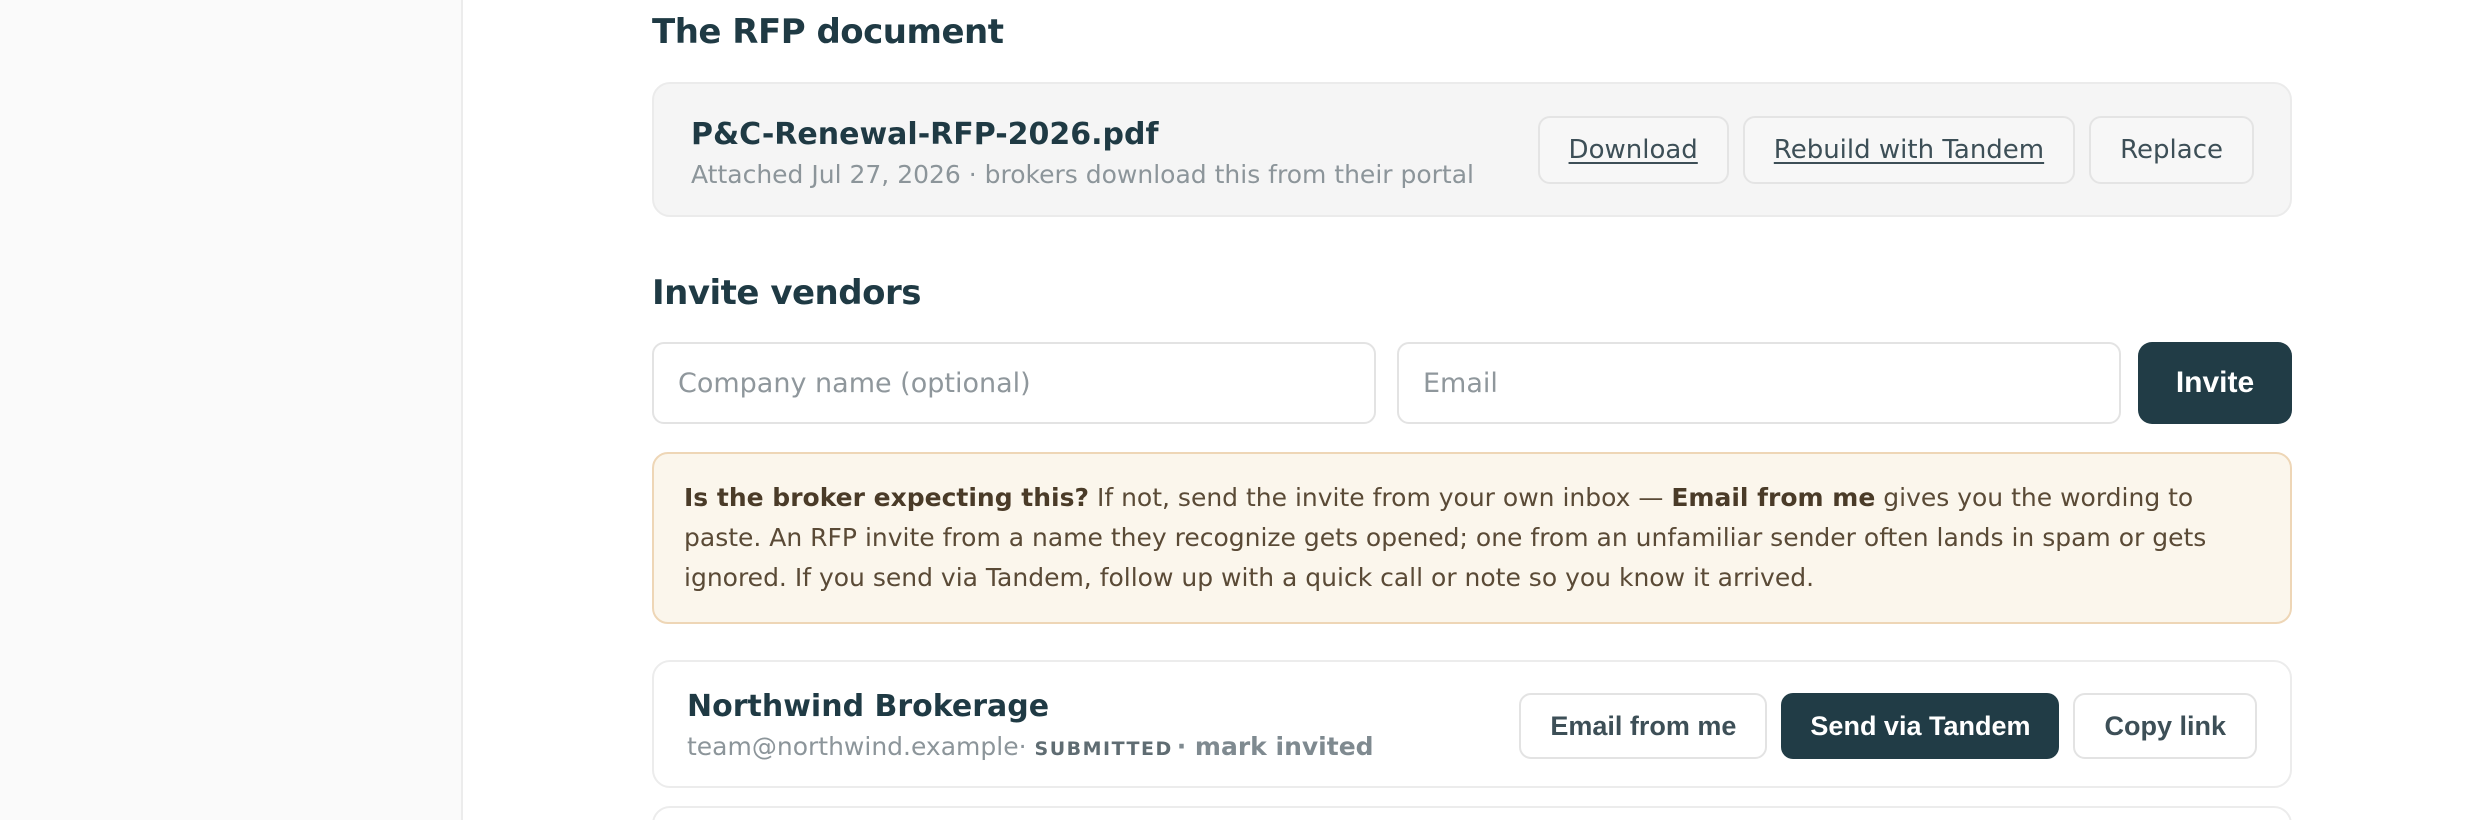  What do you see at coordinates (828, 32) in the screenshot?
I see `rfp-section-title: The RFP document` at bounding box center [828, 32].